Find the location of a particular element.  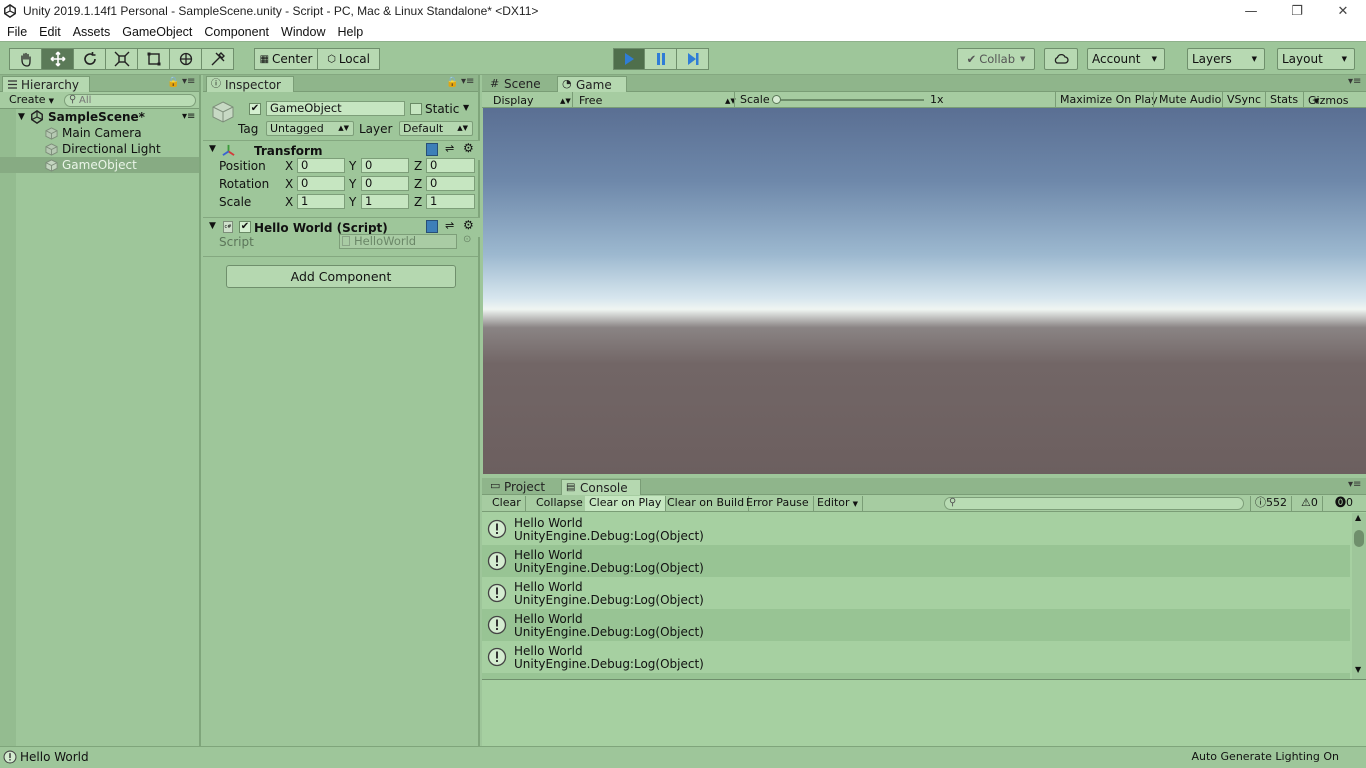

stats-toggle: Stats is located at coordinates (1284, 100).